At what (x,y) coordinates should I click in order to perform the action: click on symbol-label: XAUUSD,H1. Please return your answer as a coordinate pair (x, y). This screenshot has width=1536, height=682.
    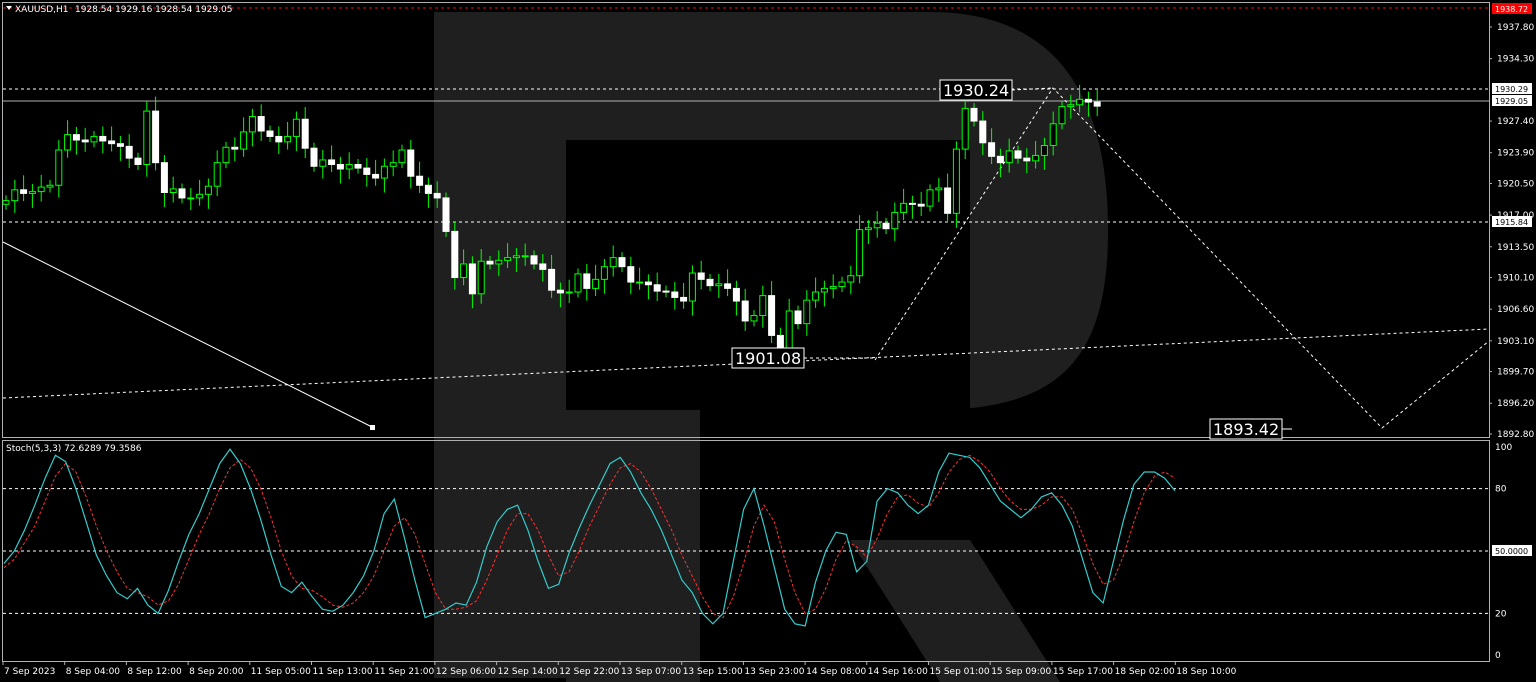
    Looking at the image, I should click on (42, 10).